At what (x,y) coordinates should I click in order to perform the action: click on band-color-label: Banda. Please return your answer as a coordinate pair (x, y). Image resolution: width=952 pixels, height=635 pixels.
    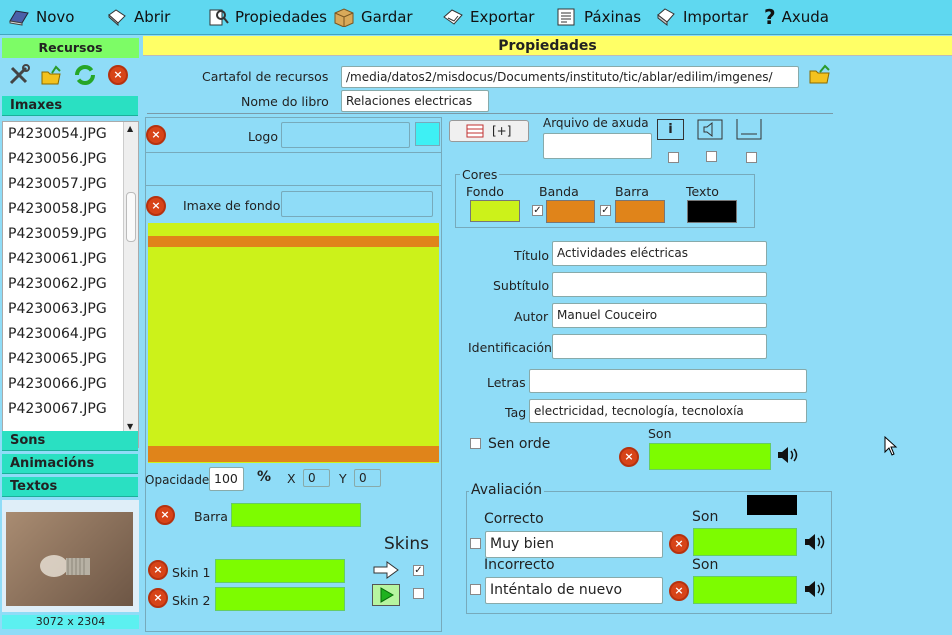
    Looking at the image, I should click on (559, 191).